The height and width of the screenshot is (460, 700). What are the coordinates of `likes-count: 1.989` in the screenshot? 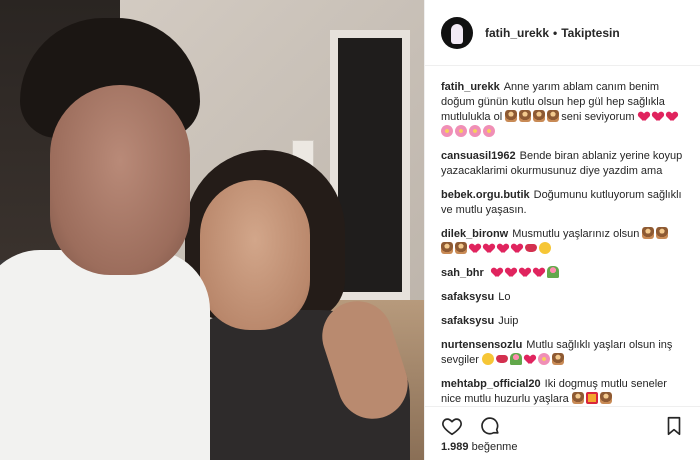 It's located at (455, 447).